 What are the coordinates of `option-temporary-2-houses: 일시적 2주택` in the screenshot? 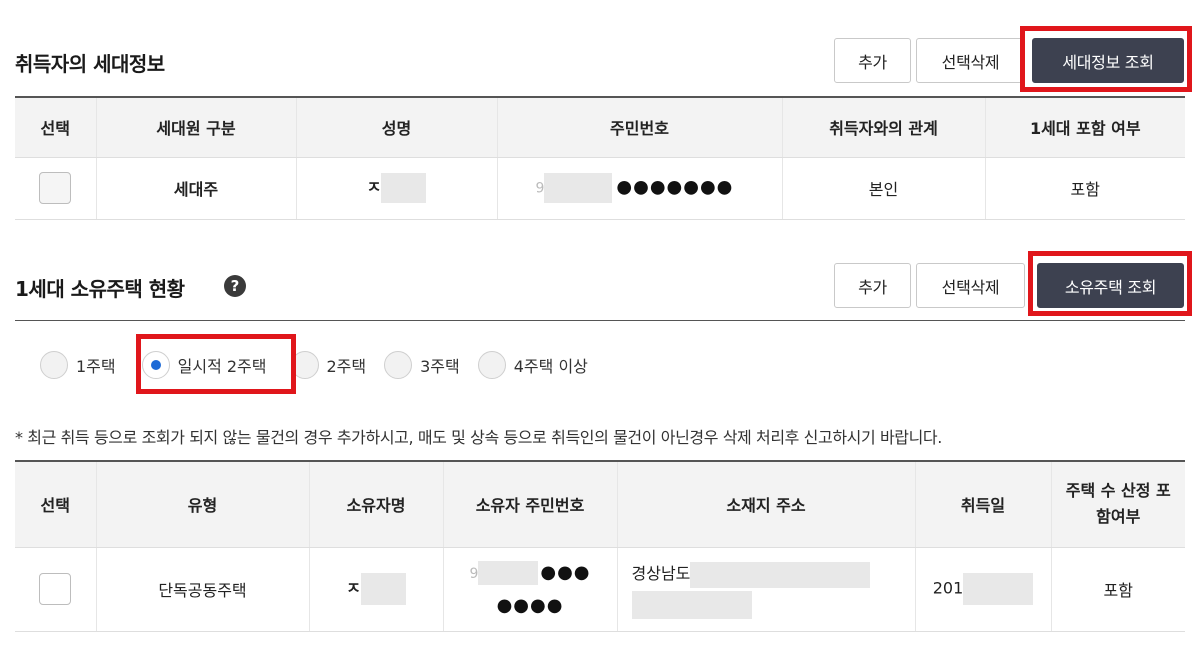 It's located at (204, 365).